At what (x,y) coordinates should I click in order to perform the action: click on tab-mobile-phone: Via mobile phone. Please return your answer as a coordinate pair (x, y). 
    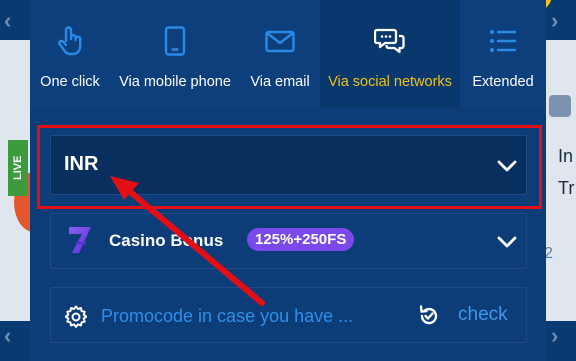
    Looking at the image, I should click on (175, 54).